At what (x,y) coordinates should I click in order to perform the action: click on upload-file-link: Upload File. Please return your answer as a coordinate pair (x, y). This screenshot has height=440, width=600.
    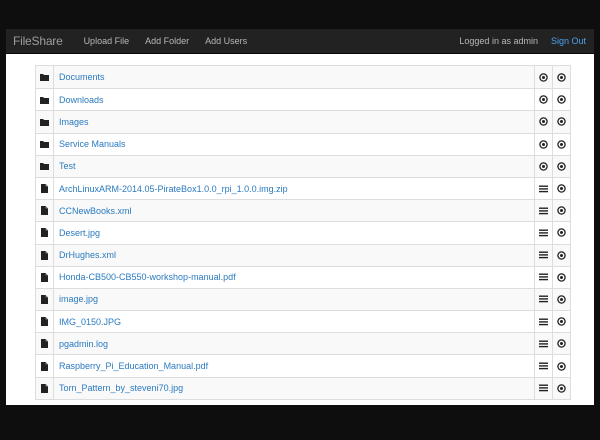
    Looking at the image, I should click on (107, 41).